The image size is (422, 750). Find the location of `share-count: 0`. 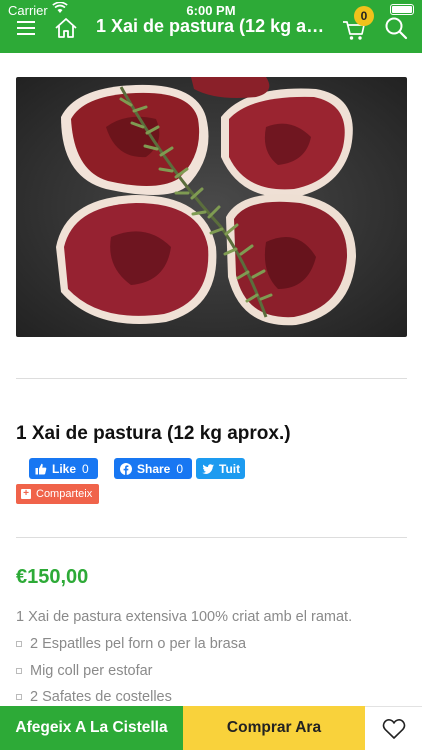

share-count: 0 is located at coordinates (180, 468).